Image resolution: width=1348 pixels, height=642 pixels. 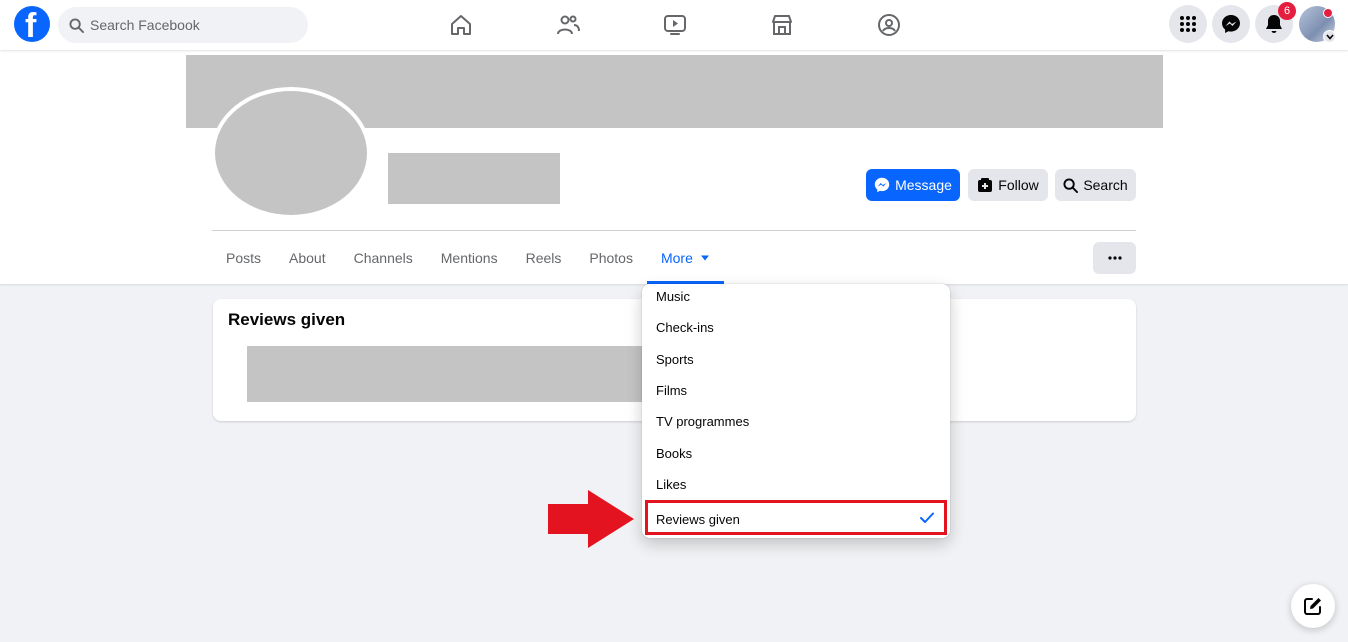 I want to click on menu-item-tv-programmes: TV programmes, so click(x=702, y=421).